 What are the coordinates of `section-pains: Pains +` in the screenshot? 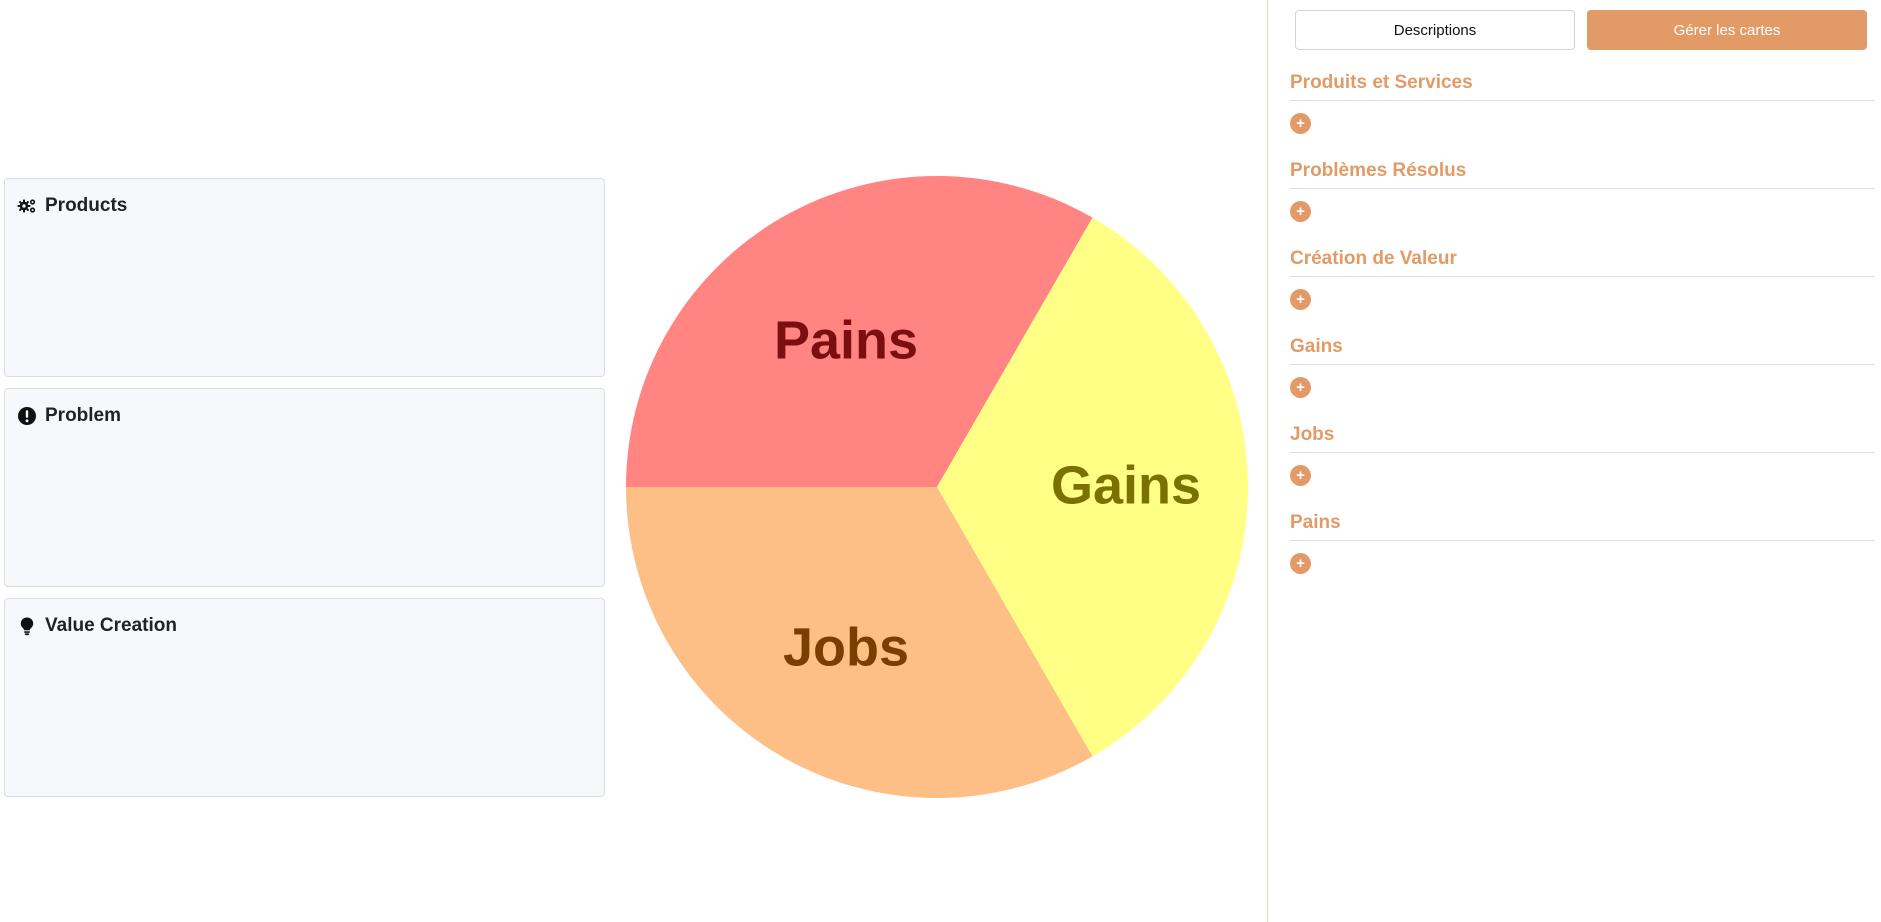 It's located at (1582, 556).